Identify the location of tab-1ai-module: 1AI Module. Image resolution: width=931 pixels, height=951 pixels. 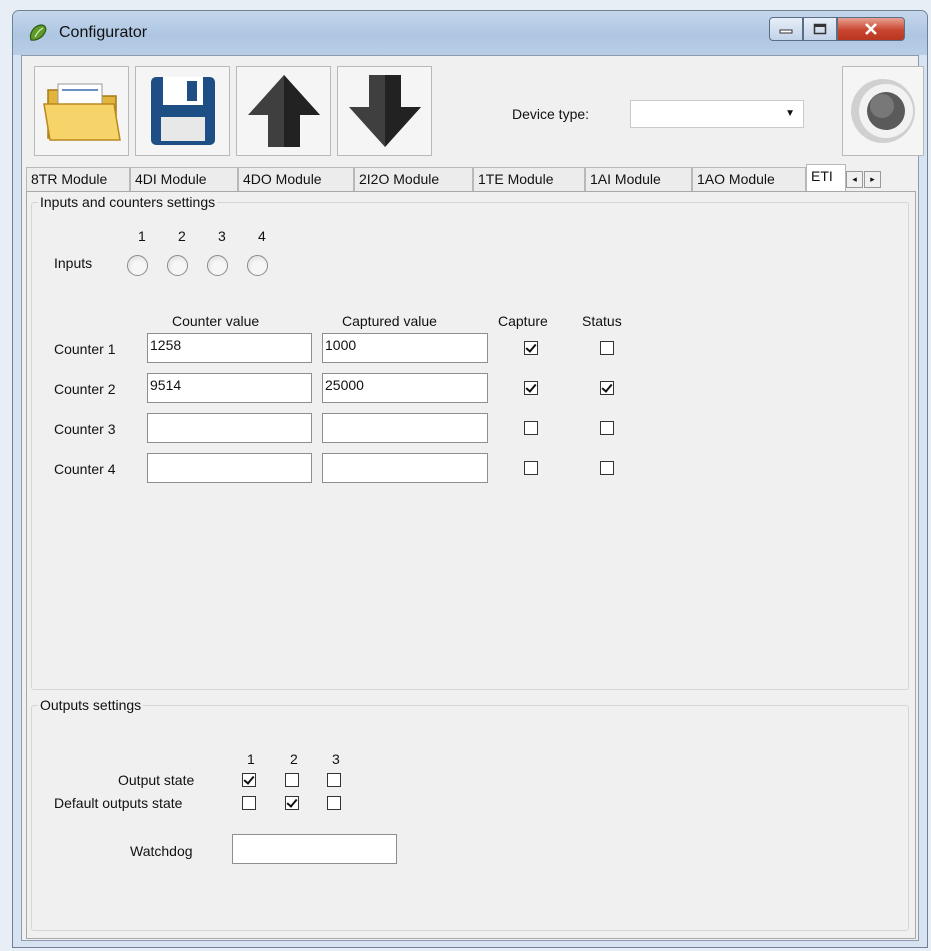
(638, 179).